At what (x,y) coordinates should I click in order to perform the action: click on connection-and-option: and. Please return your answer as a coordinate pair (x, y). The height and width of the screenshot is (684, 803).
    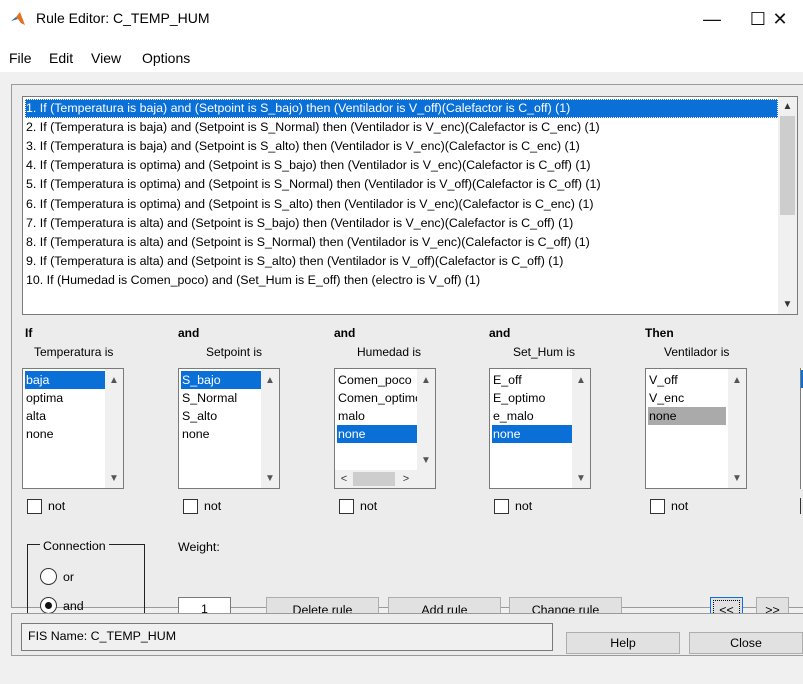
    Looking at the image, I should click on (62, 605).